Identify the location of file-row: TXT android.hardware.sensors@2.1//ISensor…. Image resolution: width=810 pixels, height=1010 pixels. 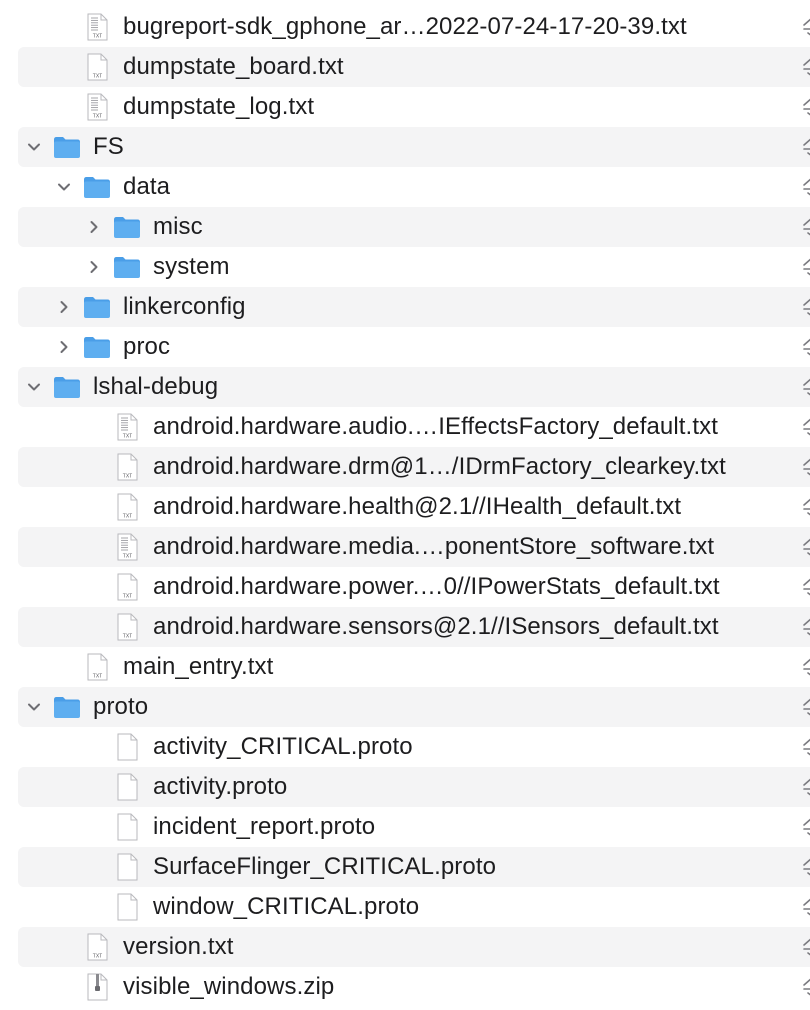
(414, 627).